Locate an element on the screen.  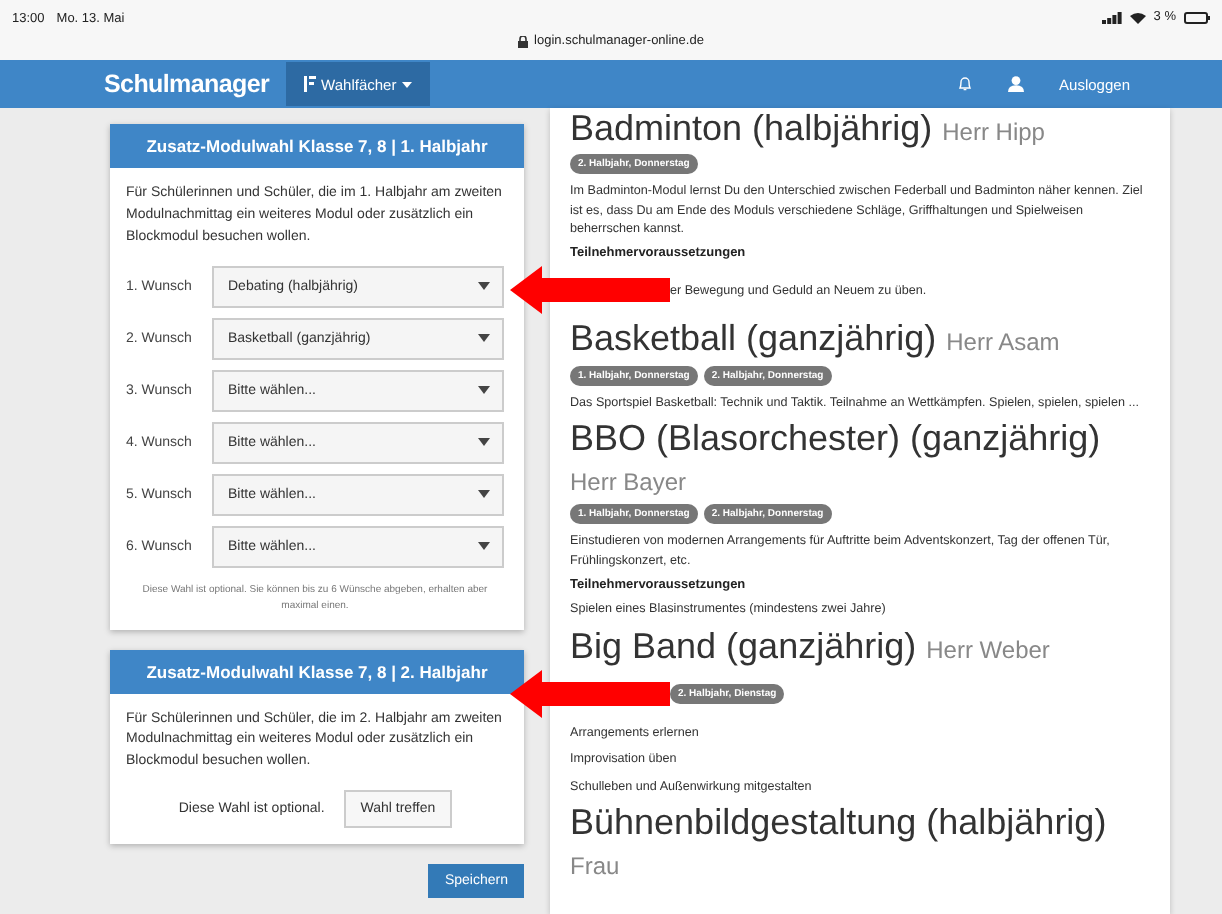
panel-title: Zusatz-Modulwahl Klasse 7, 8 | 2. Halbjahr is located at coordinates (317, 671).